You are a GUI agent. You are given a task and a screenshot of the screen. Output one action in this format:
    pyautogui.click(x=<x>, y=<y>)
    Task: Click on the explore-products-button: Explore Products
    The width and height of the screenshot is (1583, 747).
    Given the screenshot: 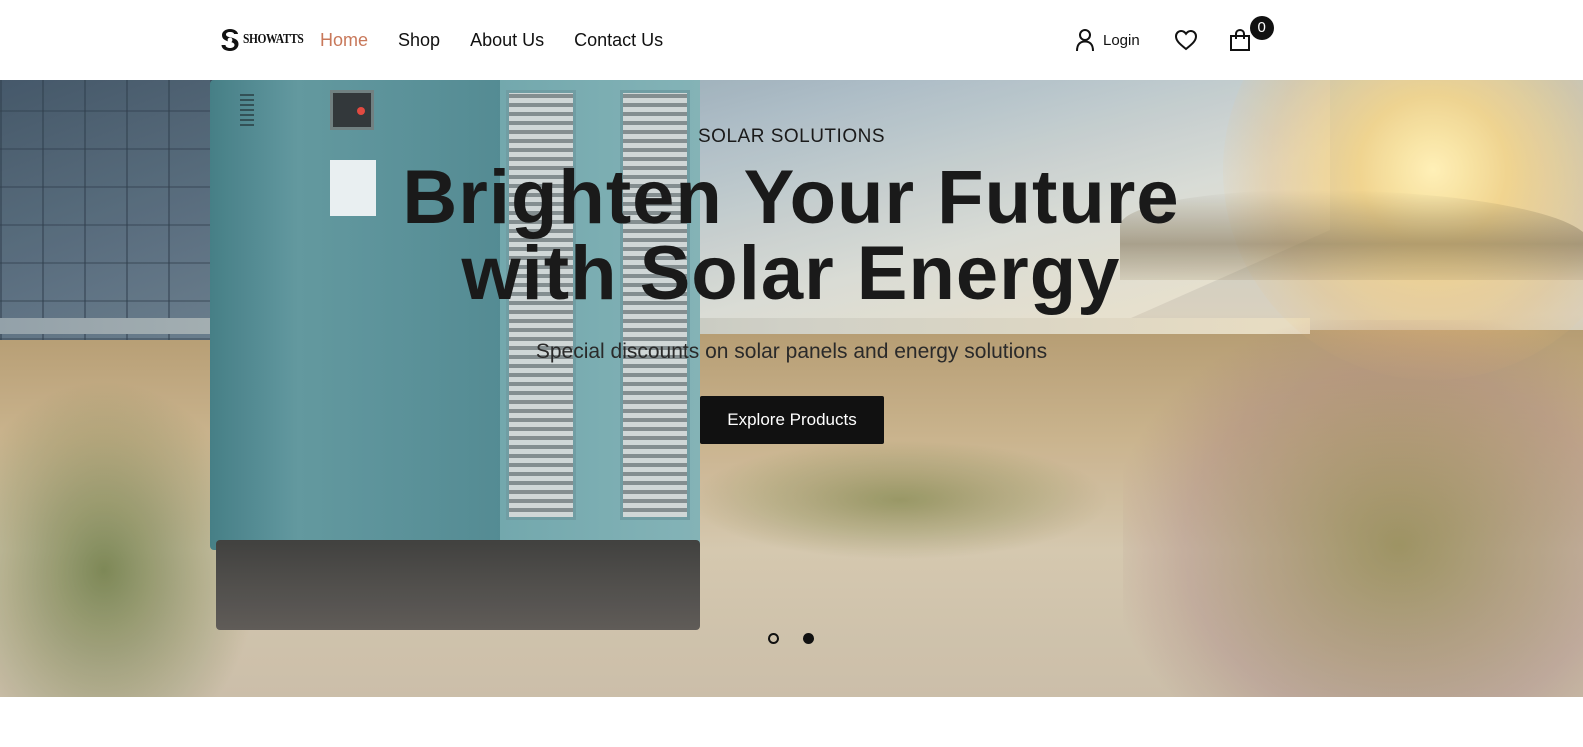 What is the action you would take?
    pyautogui.click(x=792, y=420)
    